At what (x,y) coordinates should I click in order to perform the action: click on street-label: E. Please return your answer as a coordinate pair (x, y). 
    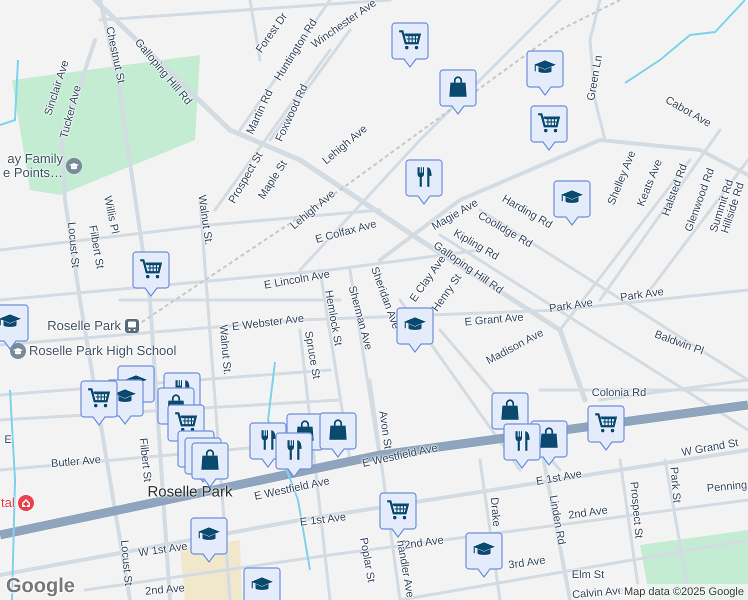
    Looking at the image, I should click on (8, 440).